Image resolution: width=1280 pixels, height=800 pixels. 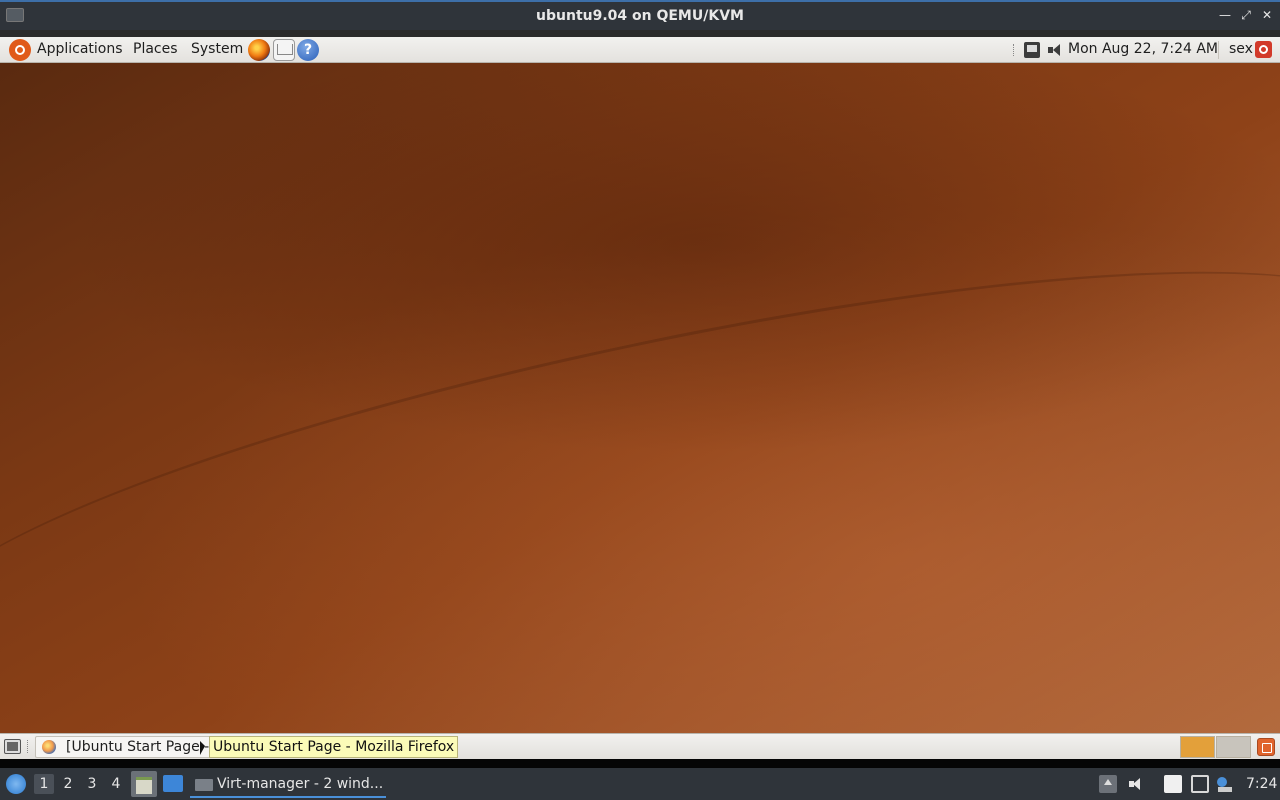 What do you see at coordinates (16, 784) in the screenshot?
I see `host-menu-icon` at bounding box center [16, 784].